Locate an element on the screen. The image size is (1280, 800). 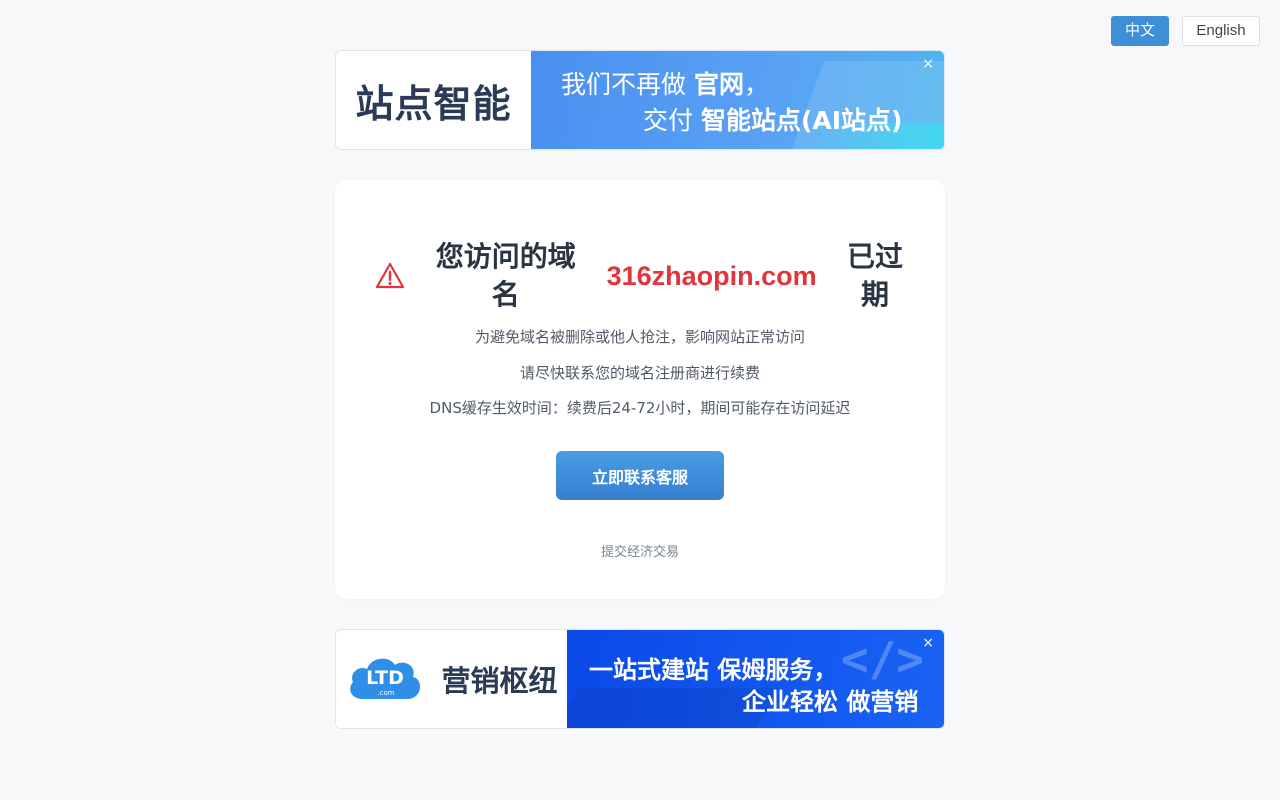
warning-triangle-icon is located at coordinates (390, 275).